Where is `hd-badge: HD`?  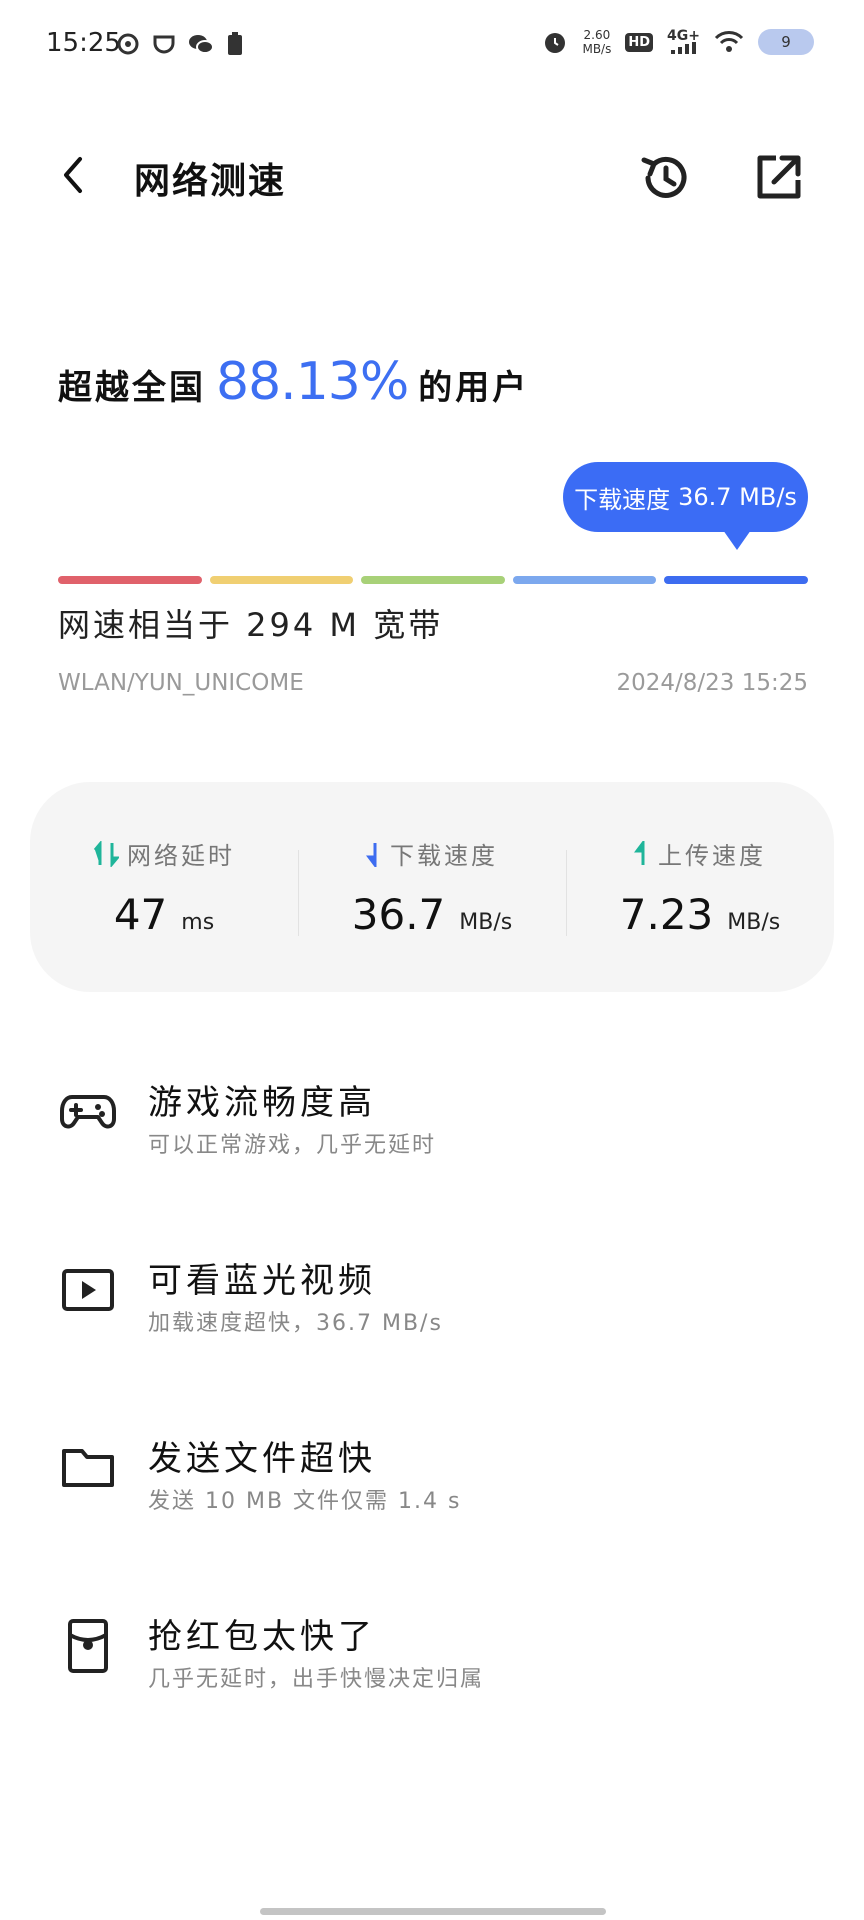
hd-badge: HD is located at coordinates (639, 42).